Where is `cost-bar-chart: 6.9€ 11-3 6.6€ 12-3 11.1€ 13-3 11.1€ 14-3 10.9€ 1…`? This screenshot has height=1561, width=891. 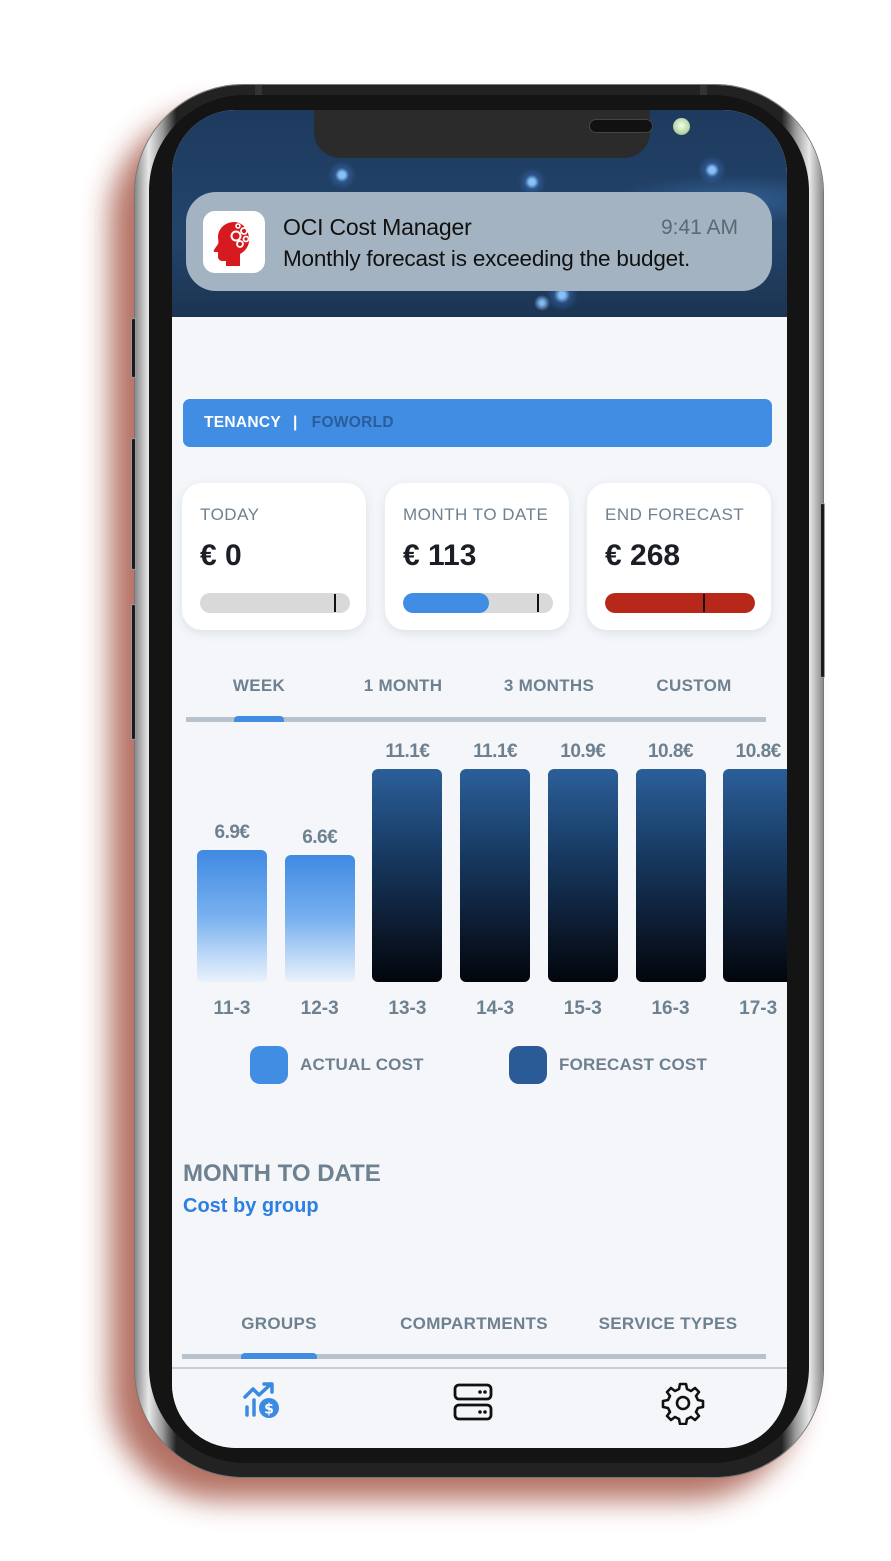
cost-bar-chart: 6.9€ 11-3 6.6€ 12-3 11.1€ 13-3 11.1€ 14-3 10.9€ 1… is located at coordinates (479, 885).